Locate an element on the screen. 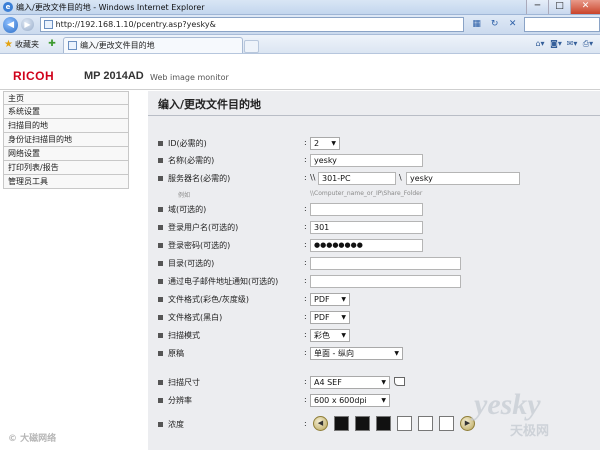  back-arrow-icon: ◀ is located at coordinates (11, 24).